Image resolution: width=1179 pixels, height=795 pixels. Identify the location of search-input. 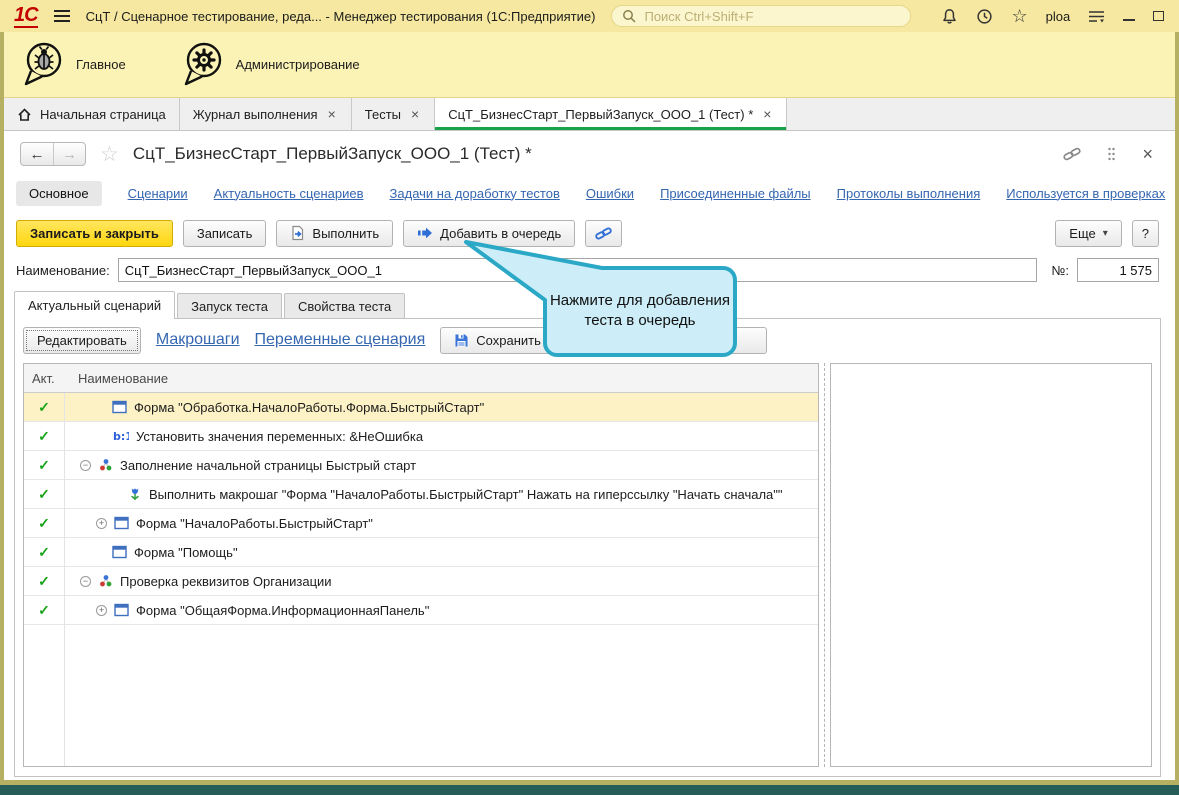
(771, 16).